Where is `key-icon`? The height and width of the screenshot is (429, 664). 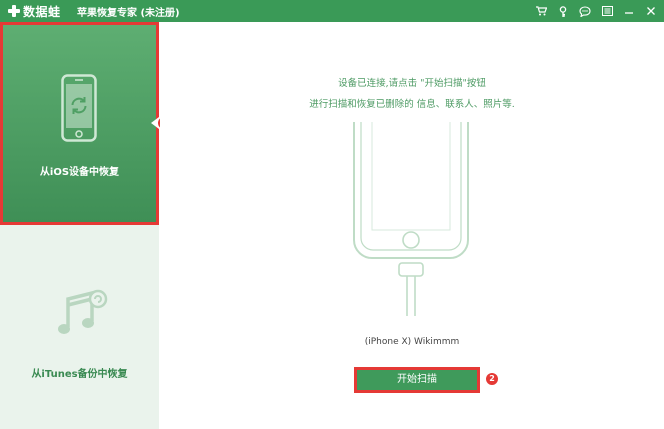
key-icon is located at coordinates (563, 11).